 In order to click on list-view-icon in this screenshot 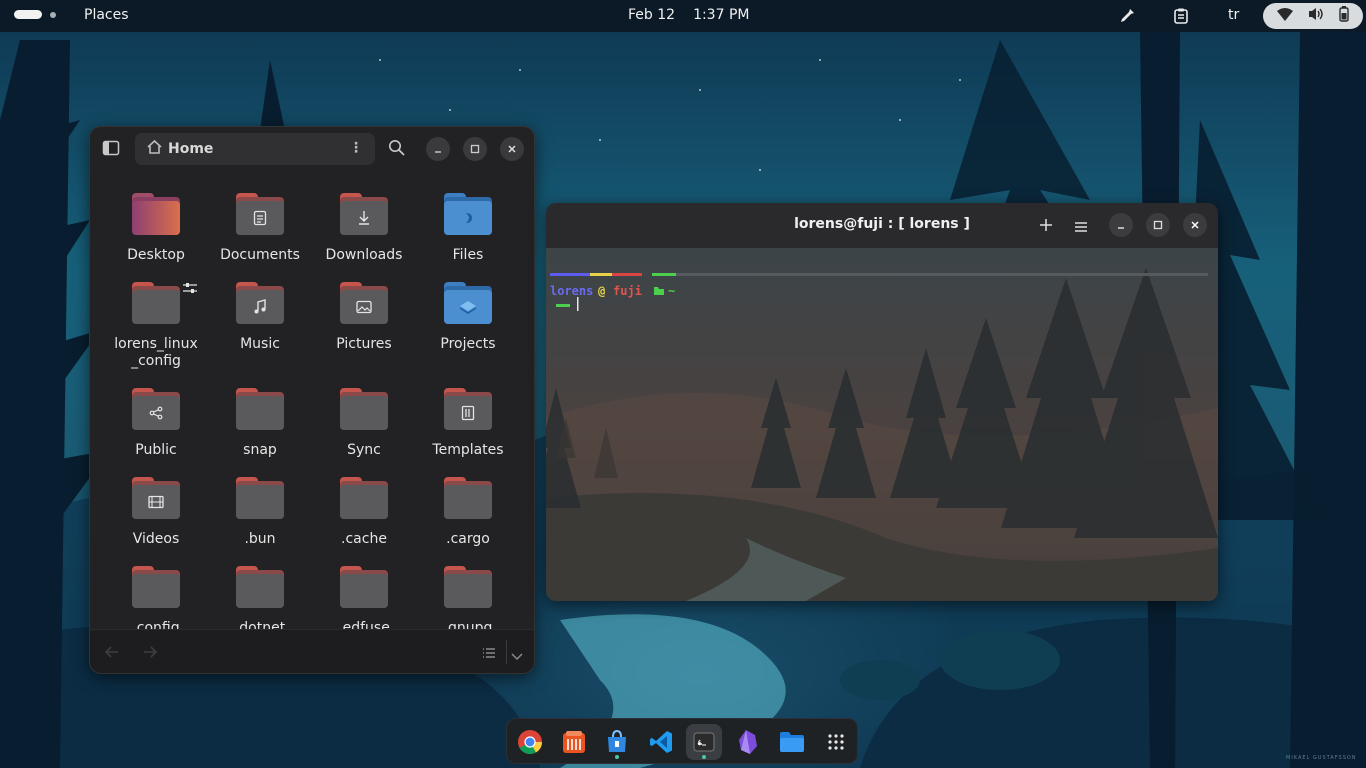, I will do `click(489, 654)`.